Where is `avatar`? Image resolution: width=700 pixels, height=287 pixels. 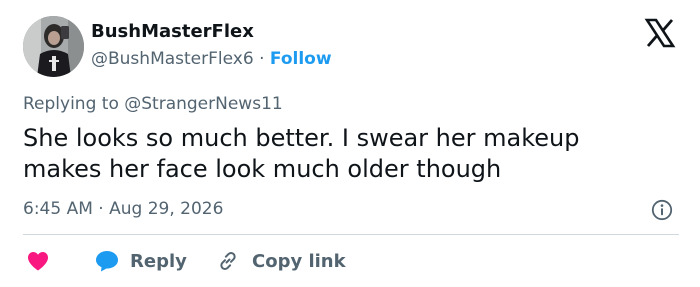 avatar is located at coordinates (53, 46).